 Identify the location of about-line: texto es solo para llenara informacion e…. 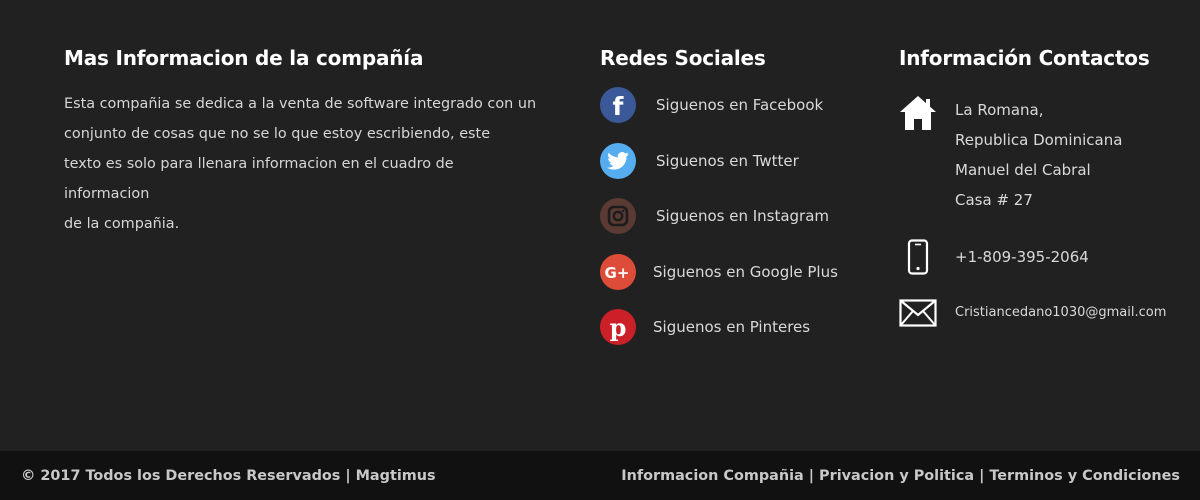
(259, 179).